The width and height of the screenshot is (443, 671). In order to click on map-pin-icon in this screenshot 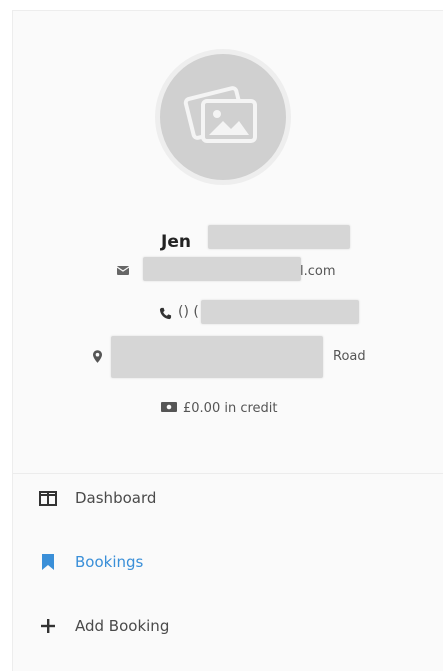, I will do `click(97, 358)`.